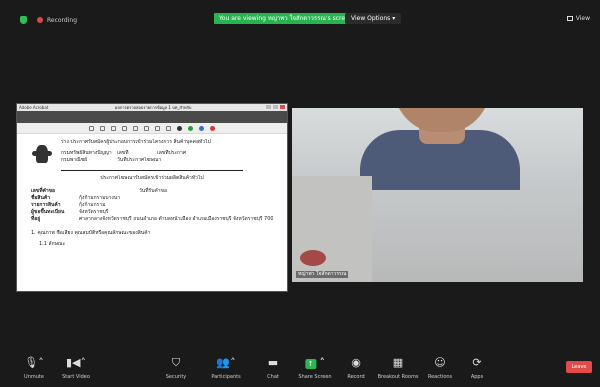 Image resolution: width=600 pixels, height=387 pixels. Describe the element at coordinates (152, 212) in the screenshot. I see `doc-field: ผู้ขอขึ้นทะเบียน จังหวัดราชบุรี` at that location.